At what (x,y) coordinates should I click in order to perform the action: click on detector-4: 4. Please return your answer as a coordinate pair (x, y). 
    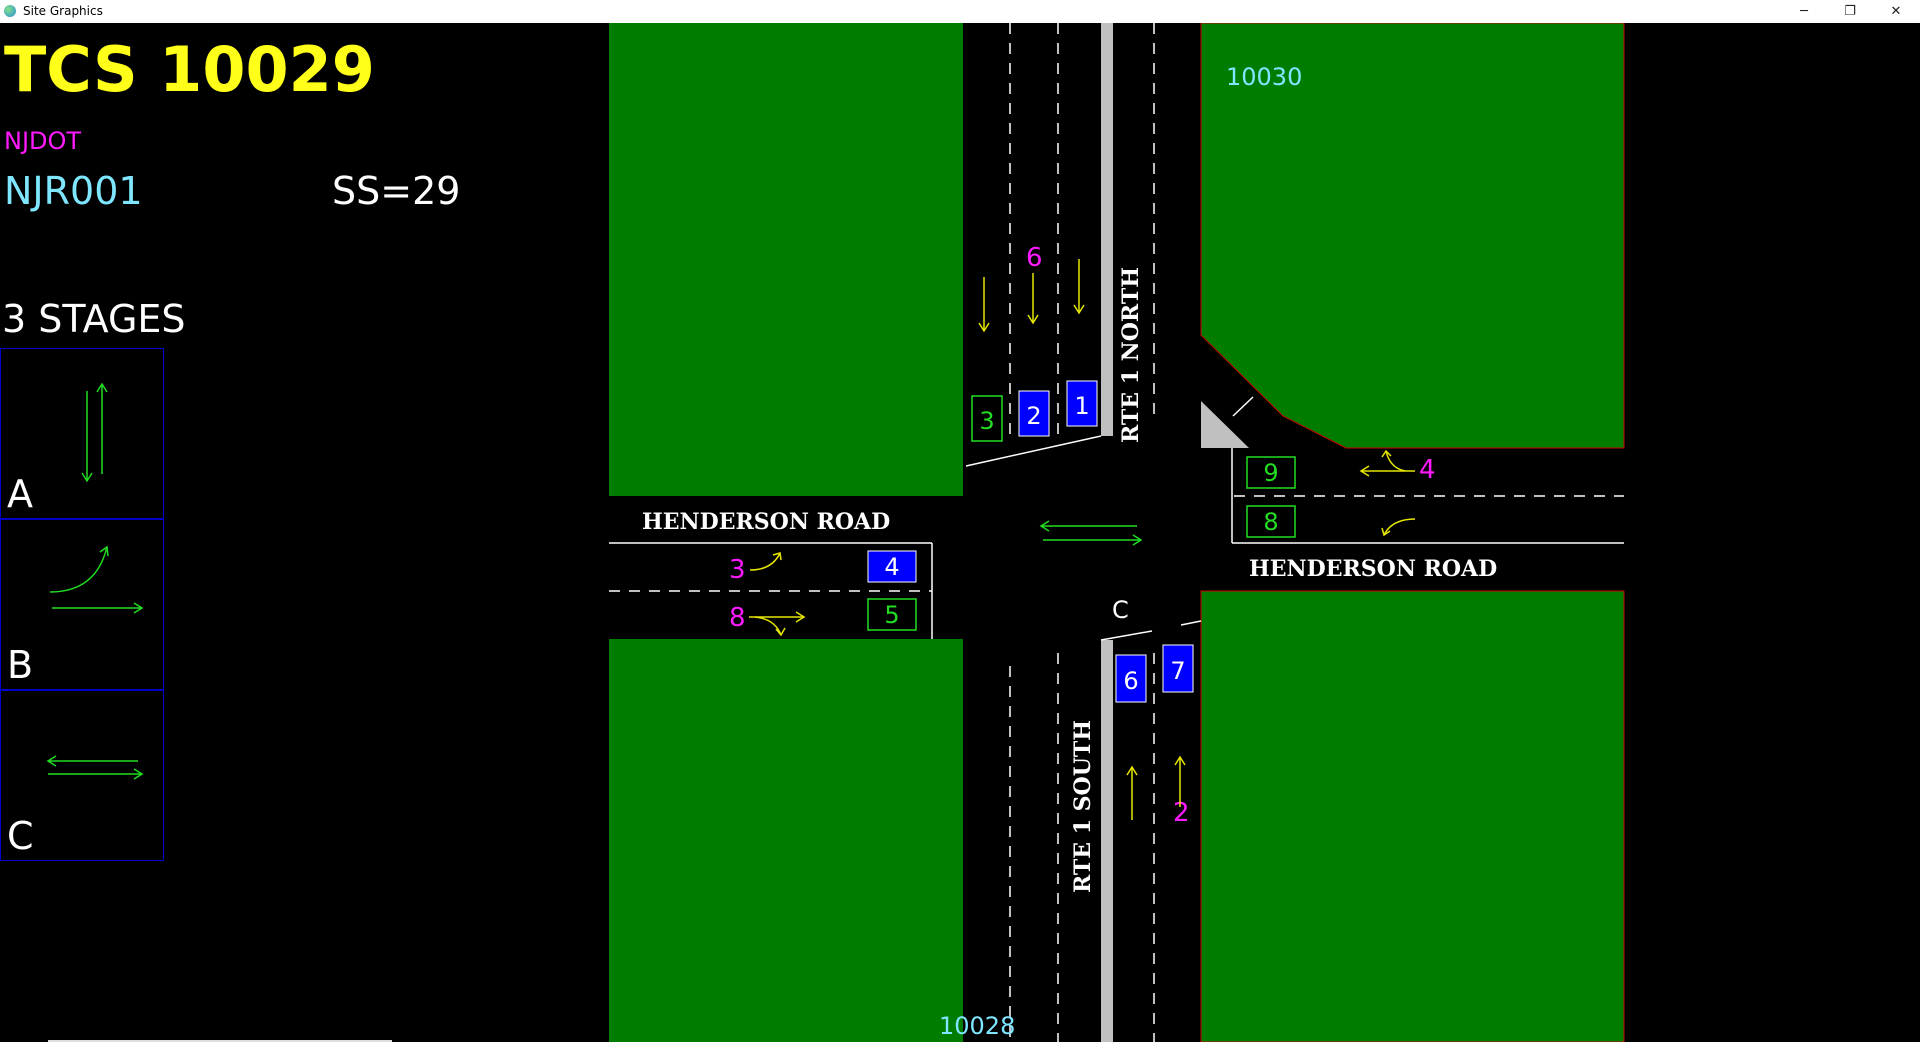
    Looking at the image, I should click on (892, 566).